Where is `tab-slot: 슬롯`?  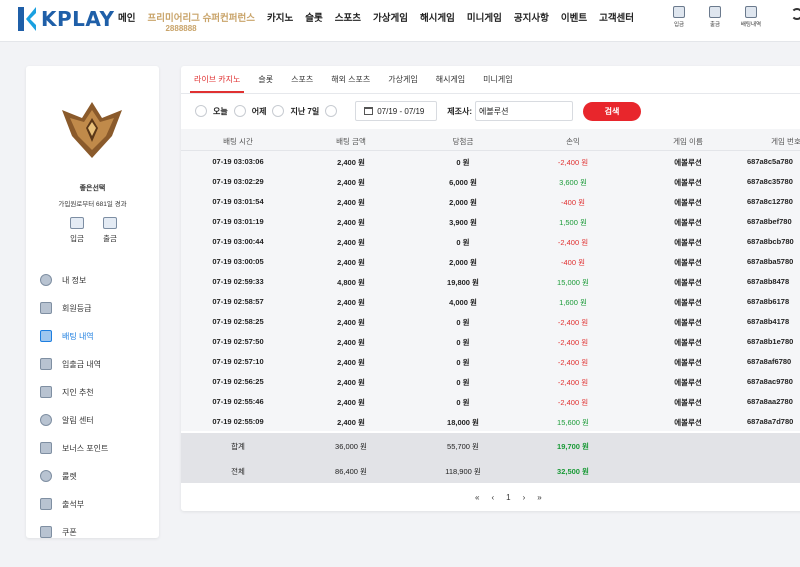 tab-slot: 슬롯 is located at coordinates (265, 84).